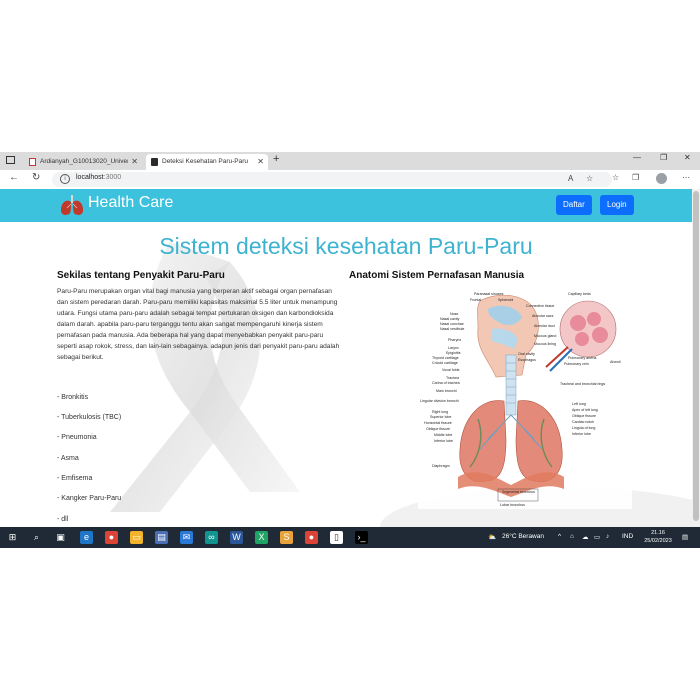 This screenshot has width=700, height=700. Describe the element at coordinates (445, 358) in the screenshot. I see `diagram-label: Thyroid cartilage` at that location.